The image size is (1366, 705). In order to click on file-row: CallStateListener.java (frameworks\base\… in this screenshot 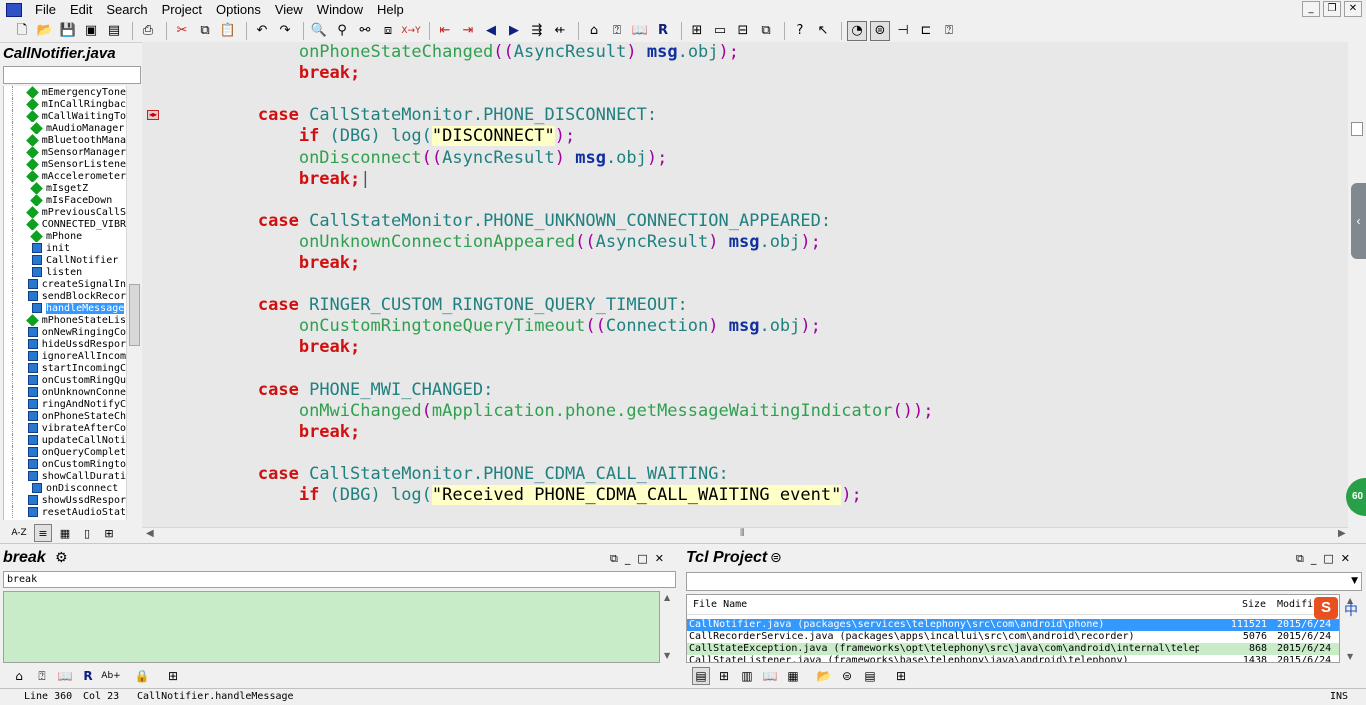, I will do `click(1013, 658)`.